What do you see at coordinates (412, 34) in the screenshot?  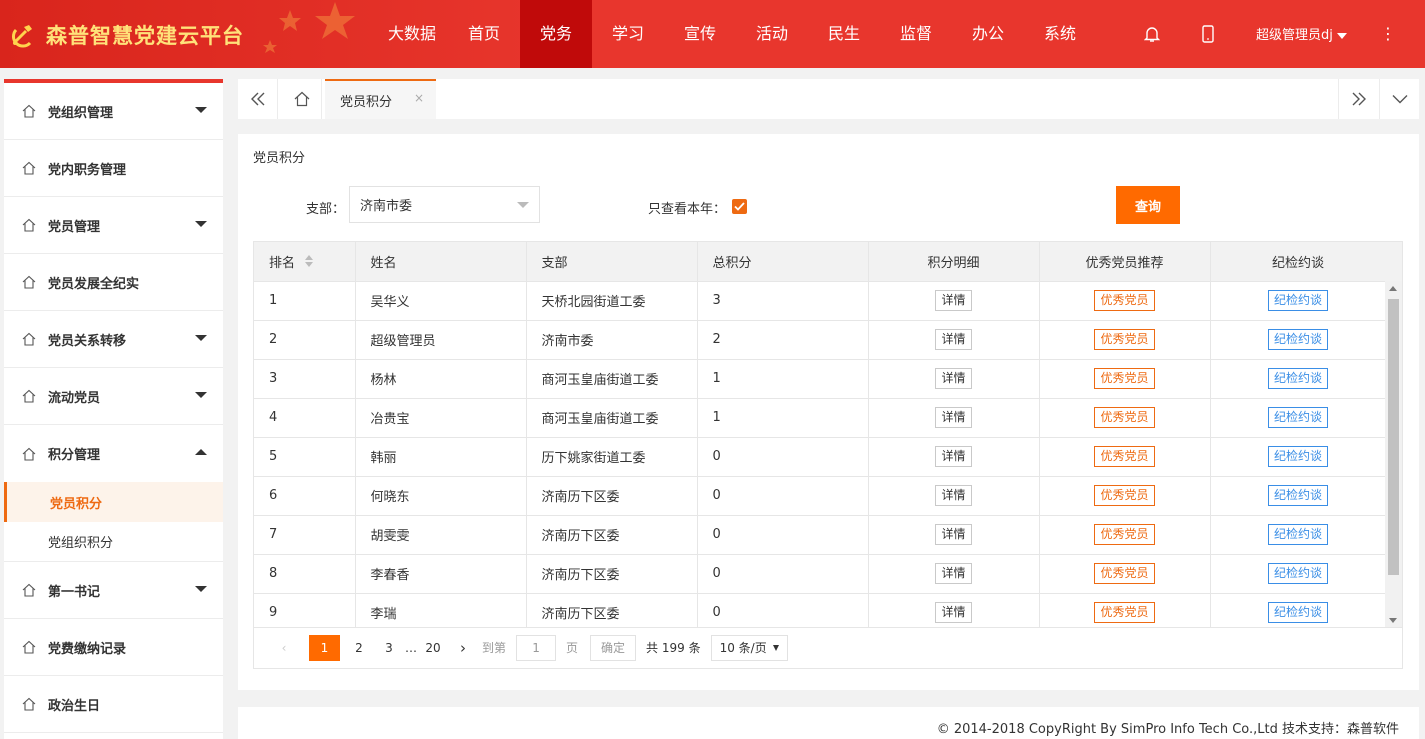 I see `nav-bigdata: 大数据` at bounding box center [412, 34].